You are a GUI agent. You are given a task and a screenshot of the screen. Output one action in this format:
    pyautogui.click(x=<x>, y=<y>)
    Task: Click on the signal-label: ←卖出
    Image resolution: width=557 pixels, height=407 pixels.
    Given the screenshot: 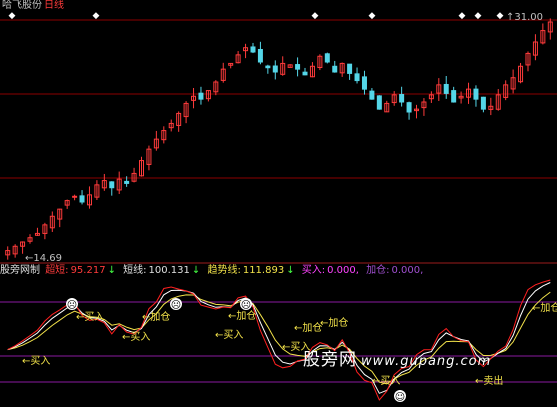 What is the action you would take?
    pyautogui.click(x=489, y=380)
    